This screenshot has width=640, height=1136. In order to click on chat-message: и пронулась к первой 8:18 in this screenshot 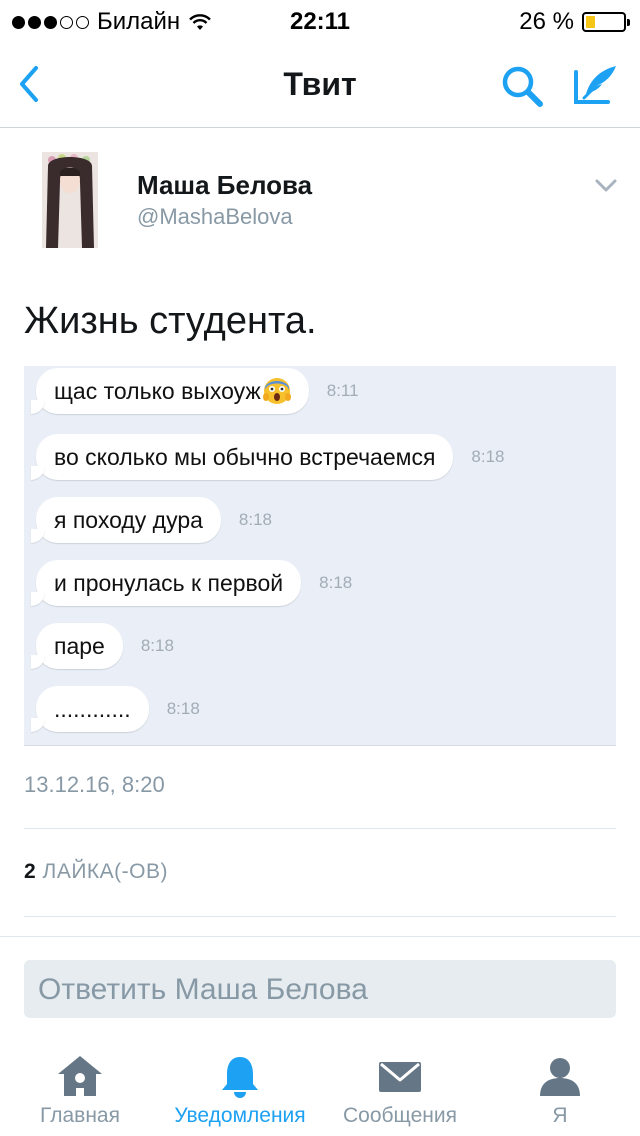, I will do `click(191, 583)`.